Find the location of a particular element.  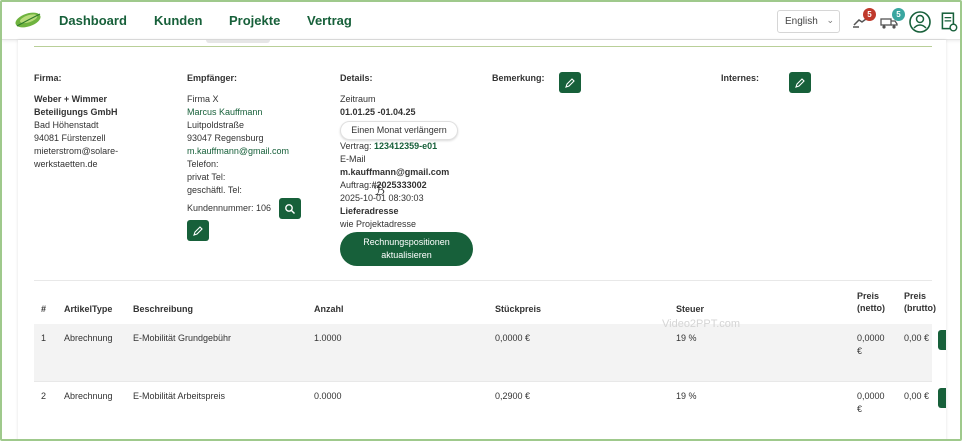

row1-qty: 1.0000 is located at coordinates (328, 338).